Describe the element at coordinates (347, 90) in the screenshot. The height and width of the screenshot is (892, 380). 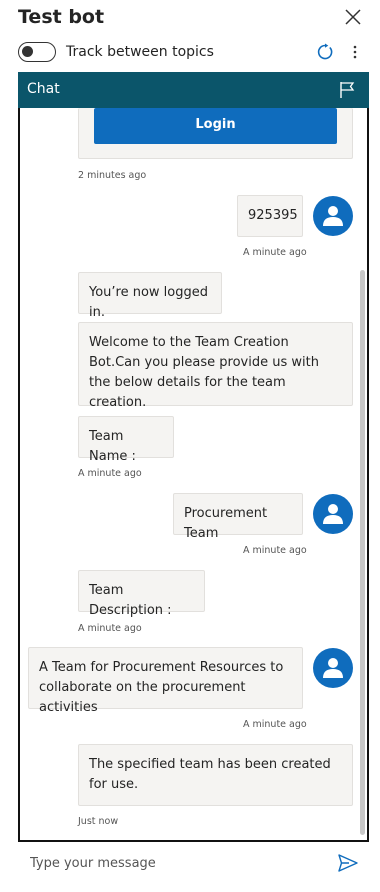
I see `flag-icon` at that location.